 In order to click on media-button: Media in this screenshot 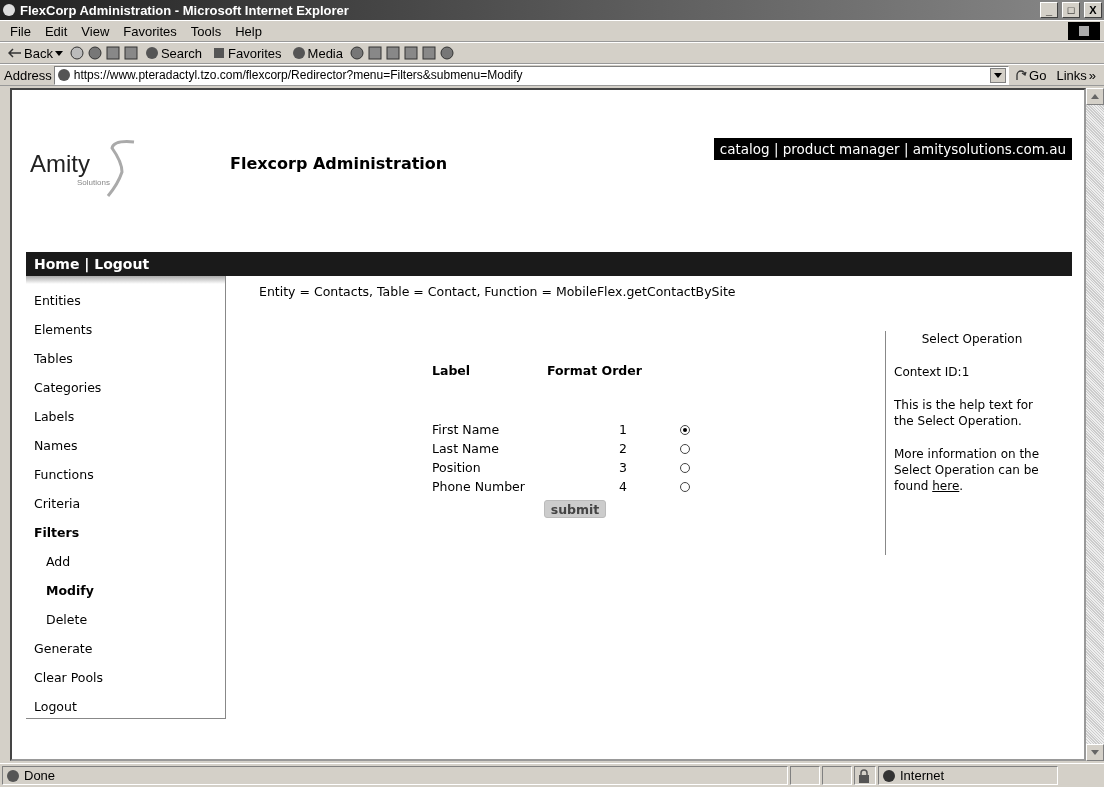, I will do `click(317, 53)`.